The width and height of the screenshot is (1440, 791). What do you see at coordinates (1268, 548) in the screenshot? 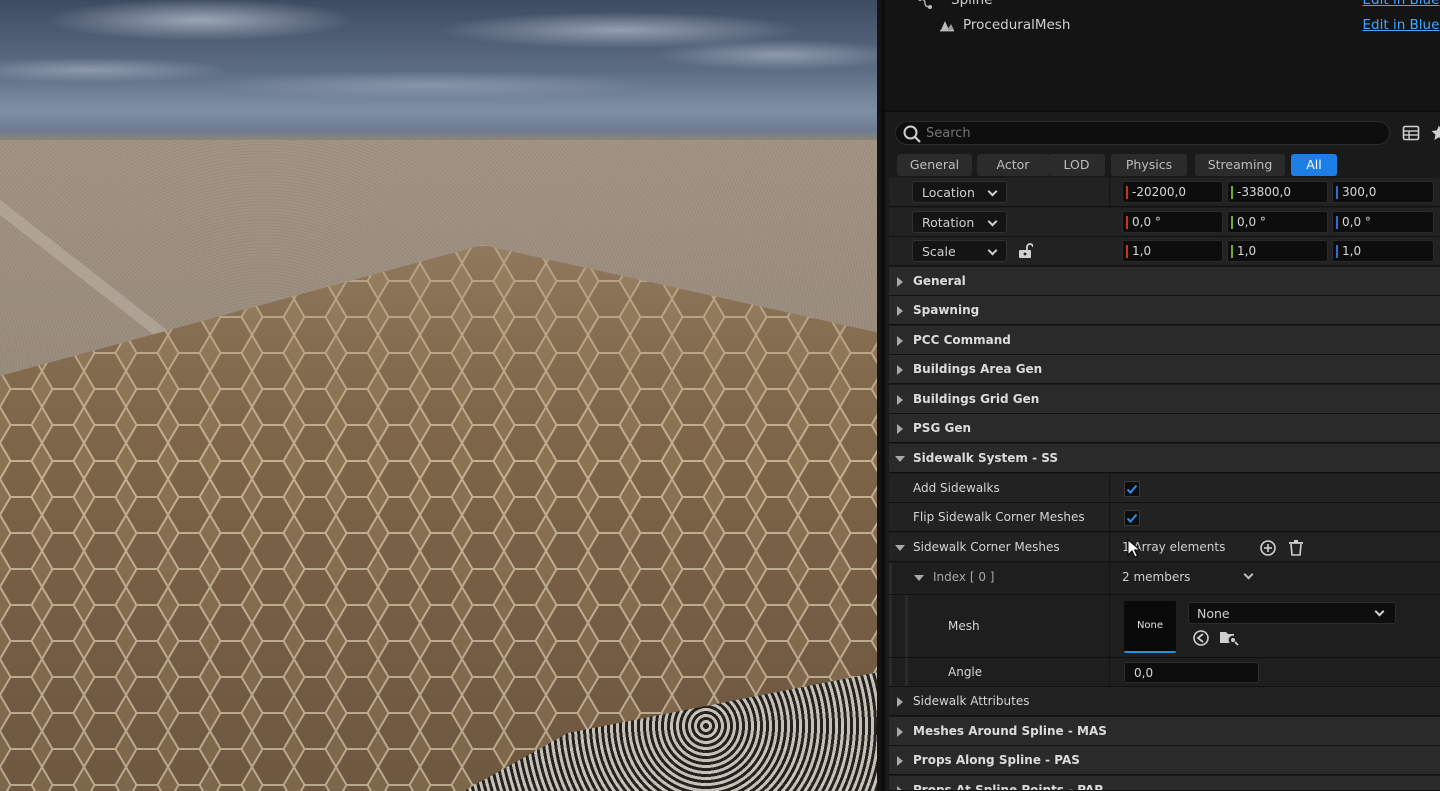
I see `add-element-icon` at bounding box center [1268, 548].